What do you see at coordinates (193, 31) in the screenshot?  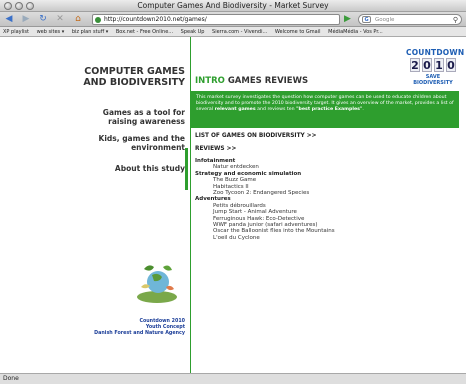 I see `bookmark-speak-up: Speak Up` at bounding box center [193, 31].